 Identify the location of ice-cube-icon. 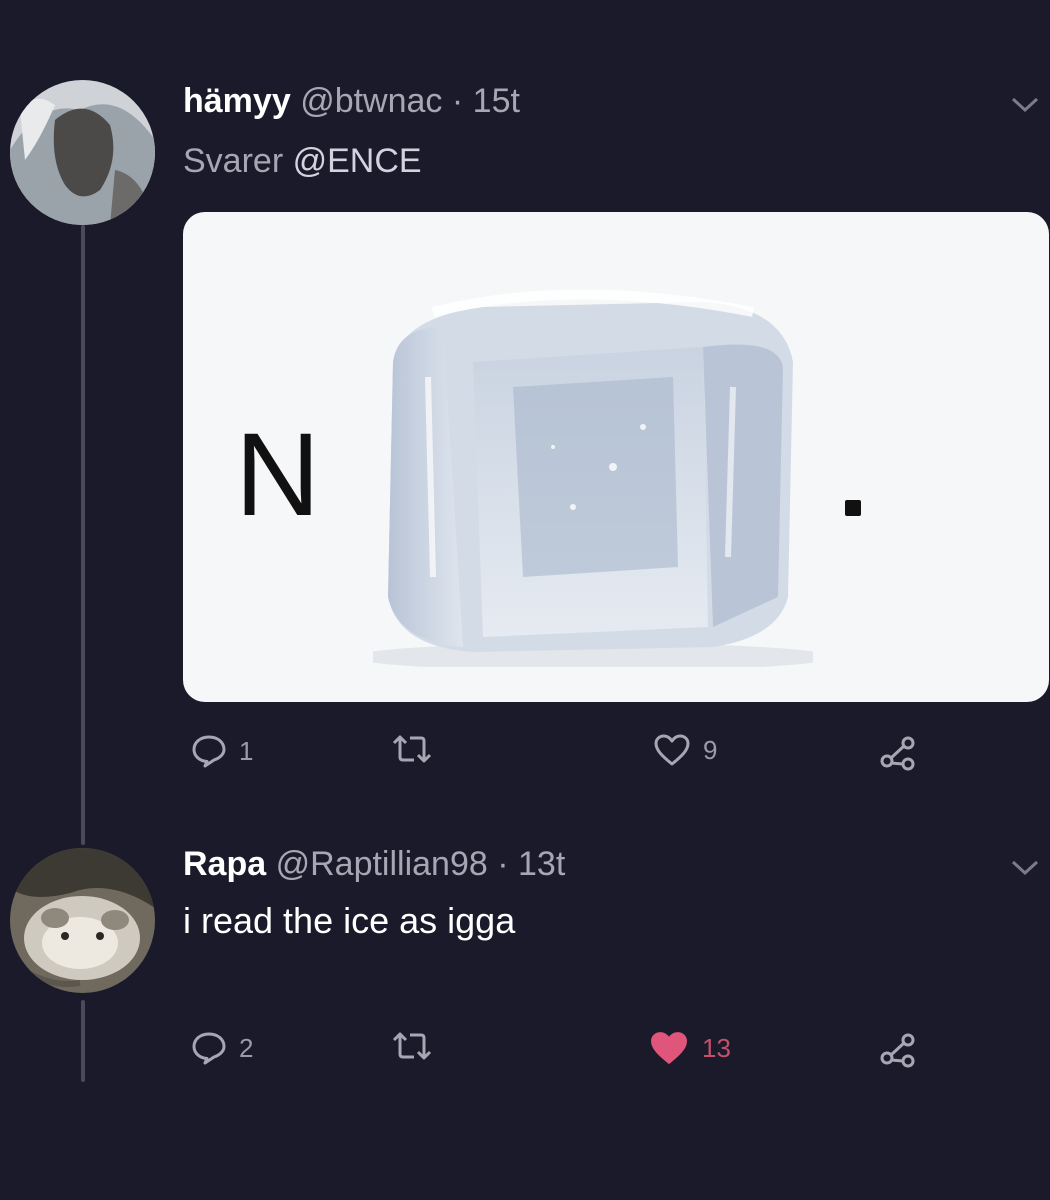
(593, 478).